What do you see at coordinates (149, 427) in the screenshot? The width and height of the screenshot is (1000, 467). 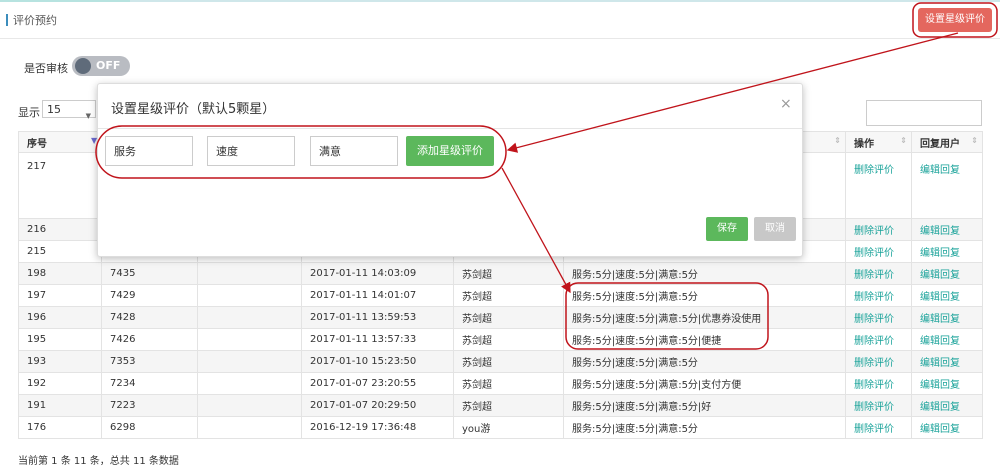 I see `cell-number: 6298` at bounding box center [149, 427].